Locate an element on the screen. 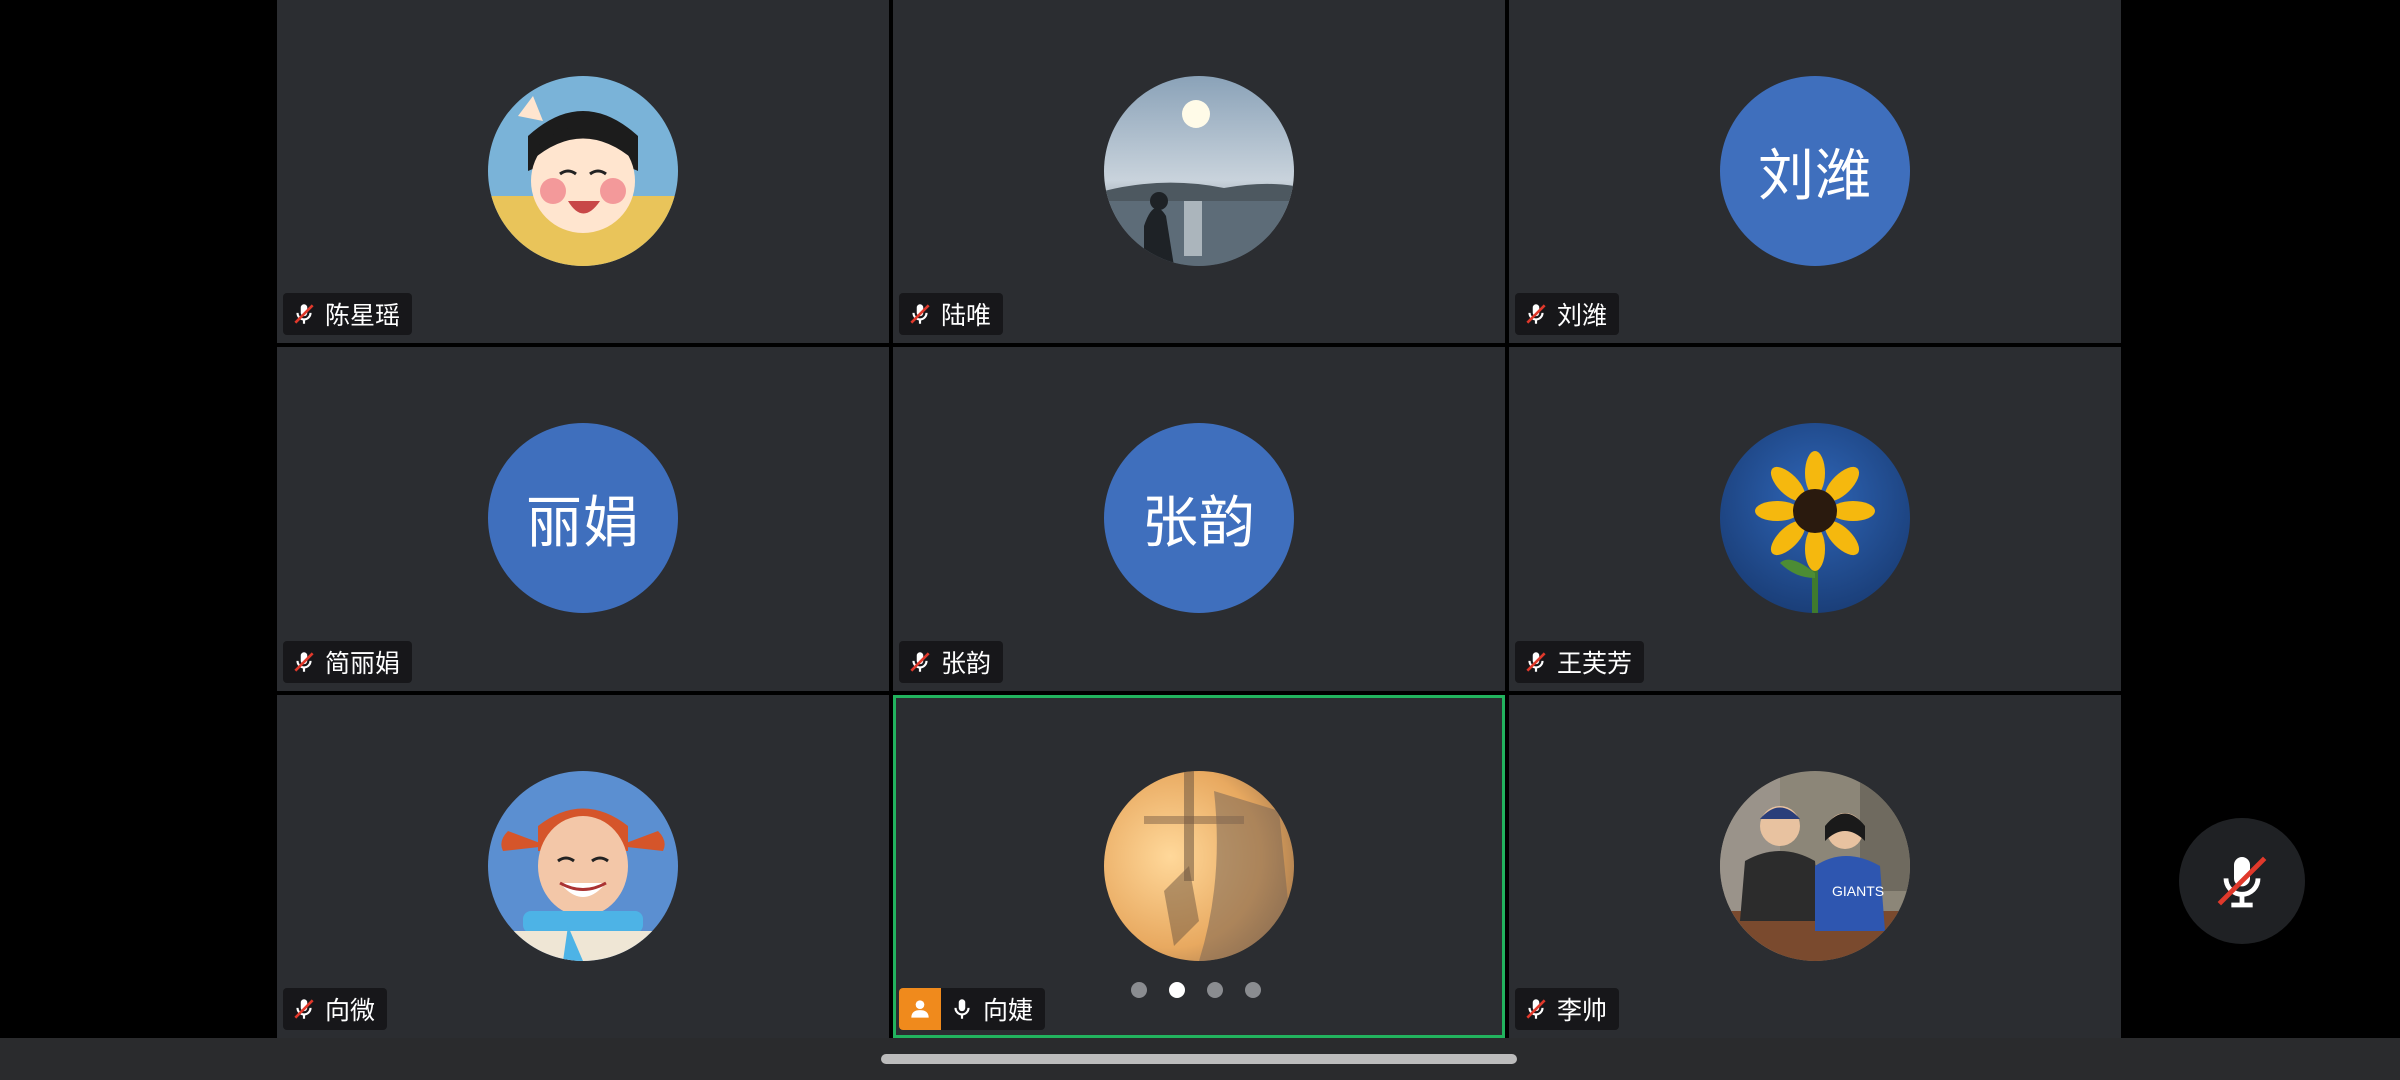 The height and width of the screenshot is (1080, 2400). participant-name-tag: 向微 is located at coordinates (335, 1009).